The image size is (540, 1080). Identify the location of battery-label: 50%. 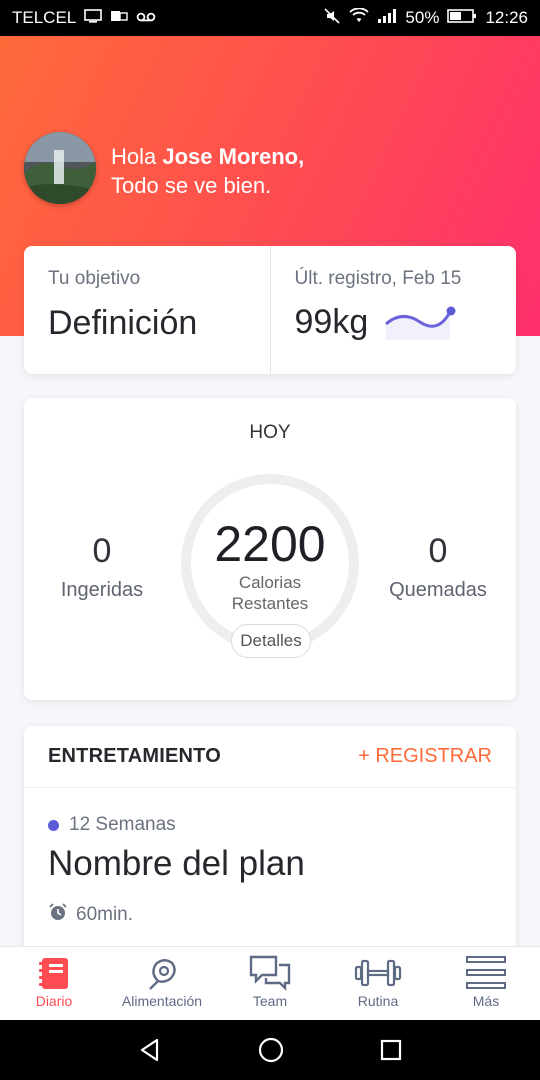
(422, 17).